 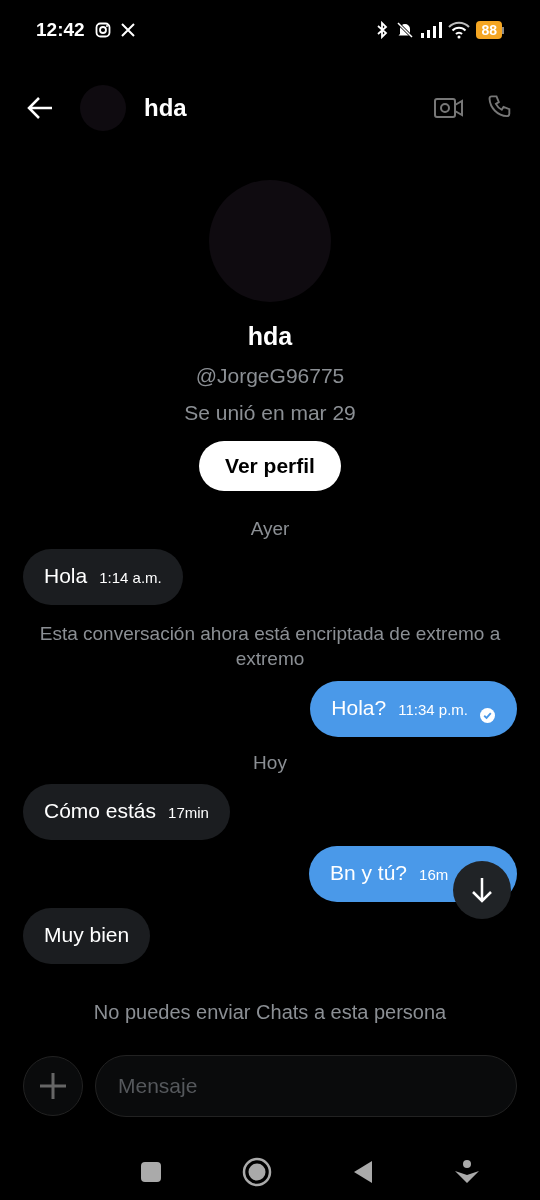 What do you see at coordinates (467, 1171) in the screenshot?
I see `assistant-icon` at bounding box center [467, 1171].